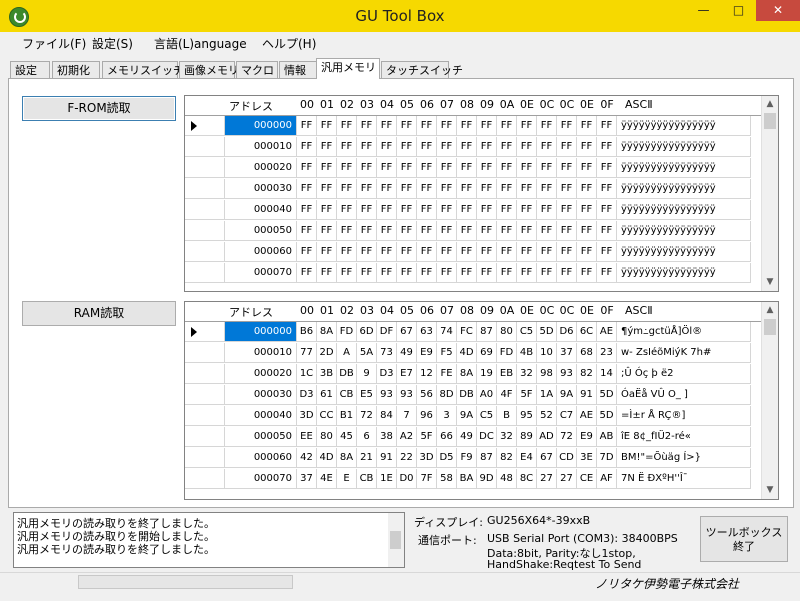 Image resolution: width=800 pixels, height=601 pixels. I want to click on ram-read-button: RAM読取, so click(99, 313).